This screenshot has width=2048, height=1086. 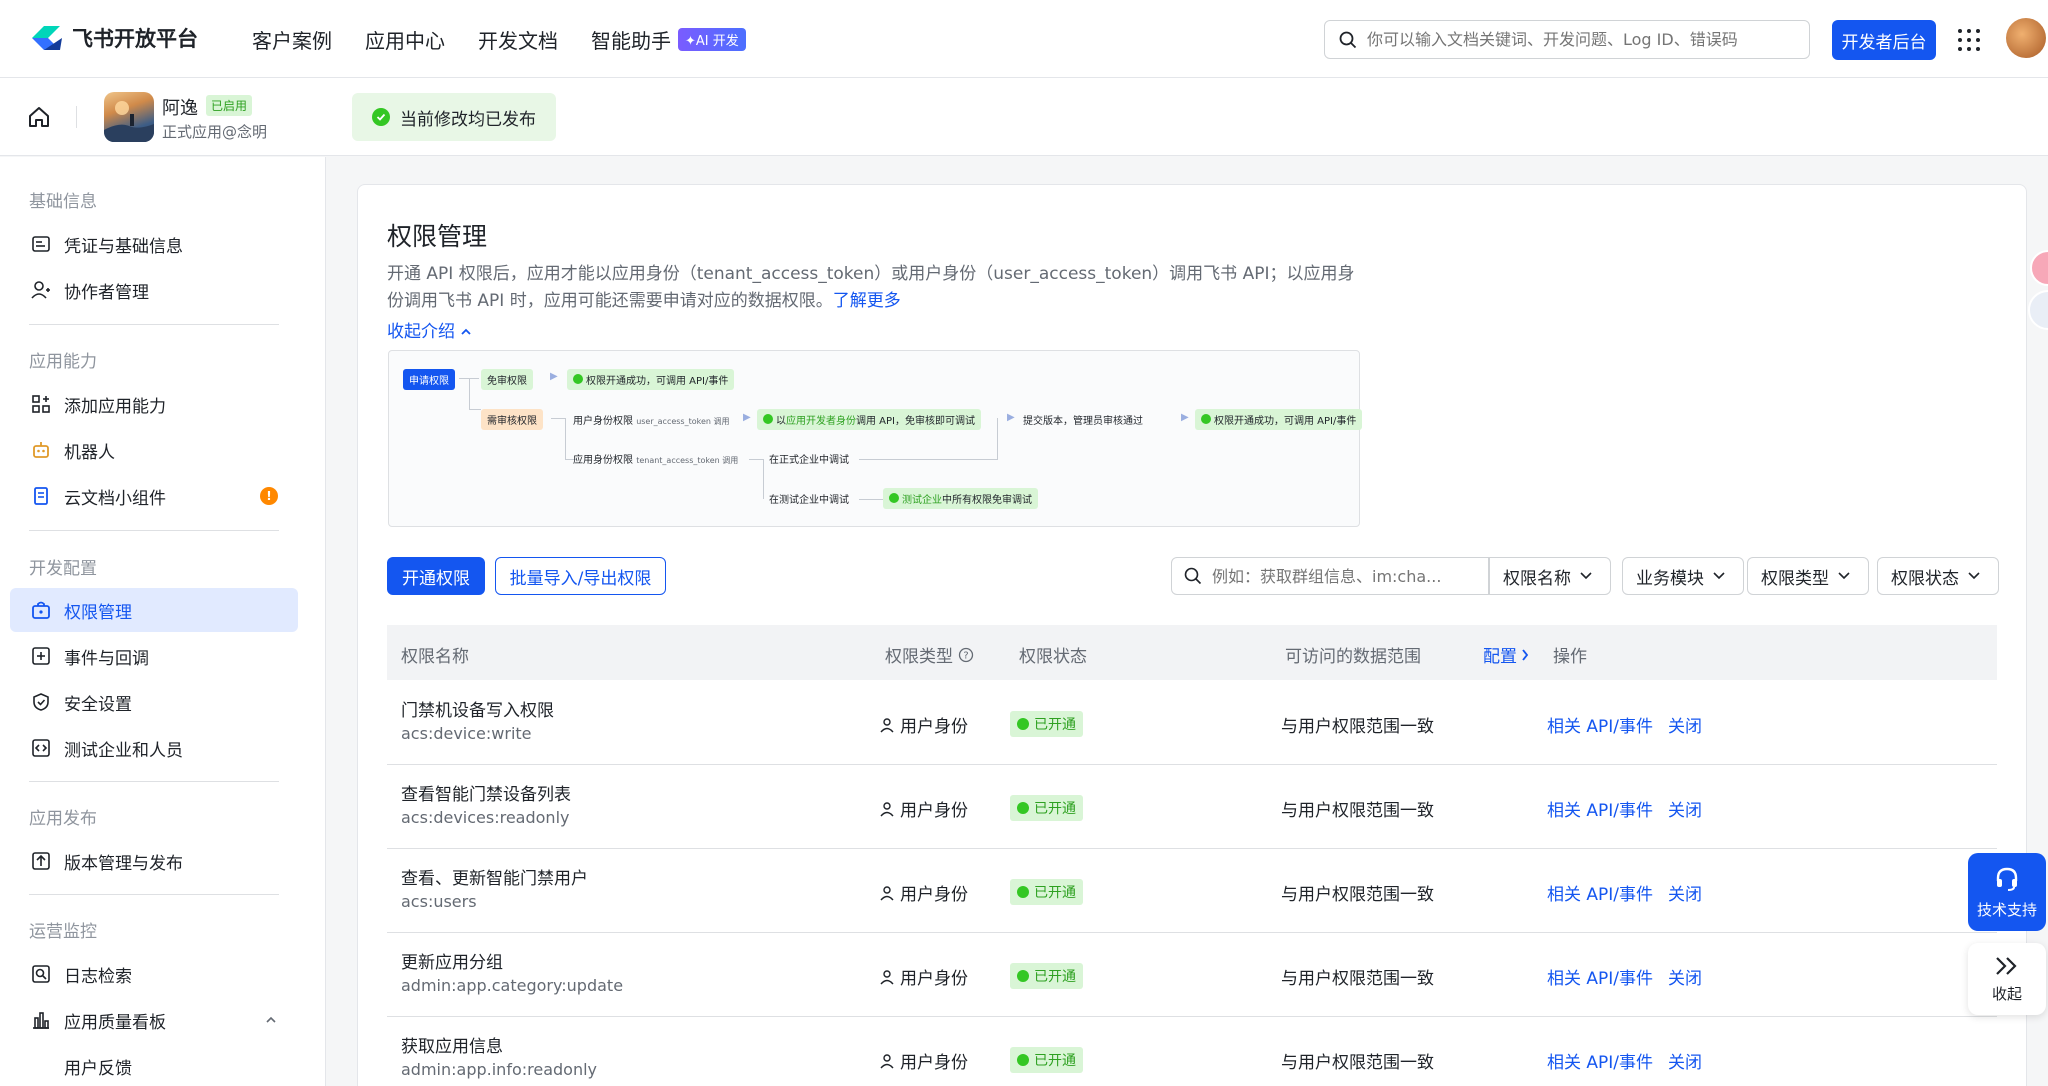 What do you see at coordinates (712, 39) in the screenshot?
I see `ai-dev-badge: ✦AI 开发` at bounding box center [712, 39].